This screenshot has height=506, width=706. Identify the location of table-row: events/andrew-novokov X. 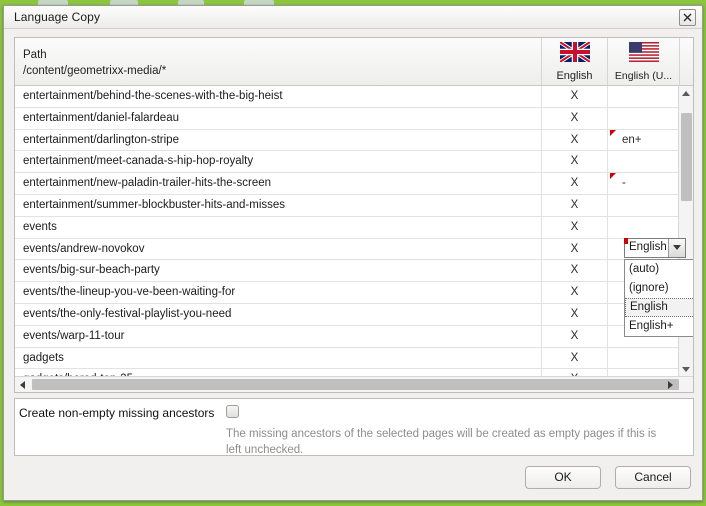
(354, 249).